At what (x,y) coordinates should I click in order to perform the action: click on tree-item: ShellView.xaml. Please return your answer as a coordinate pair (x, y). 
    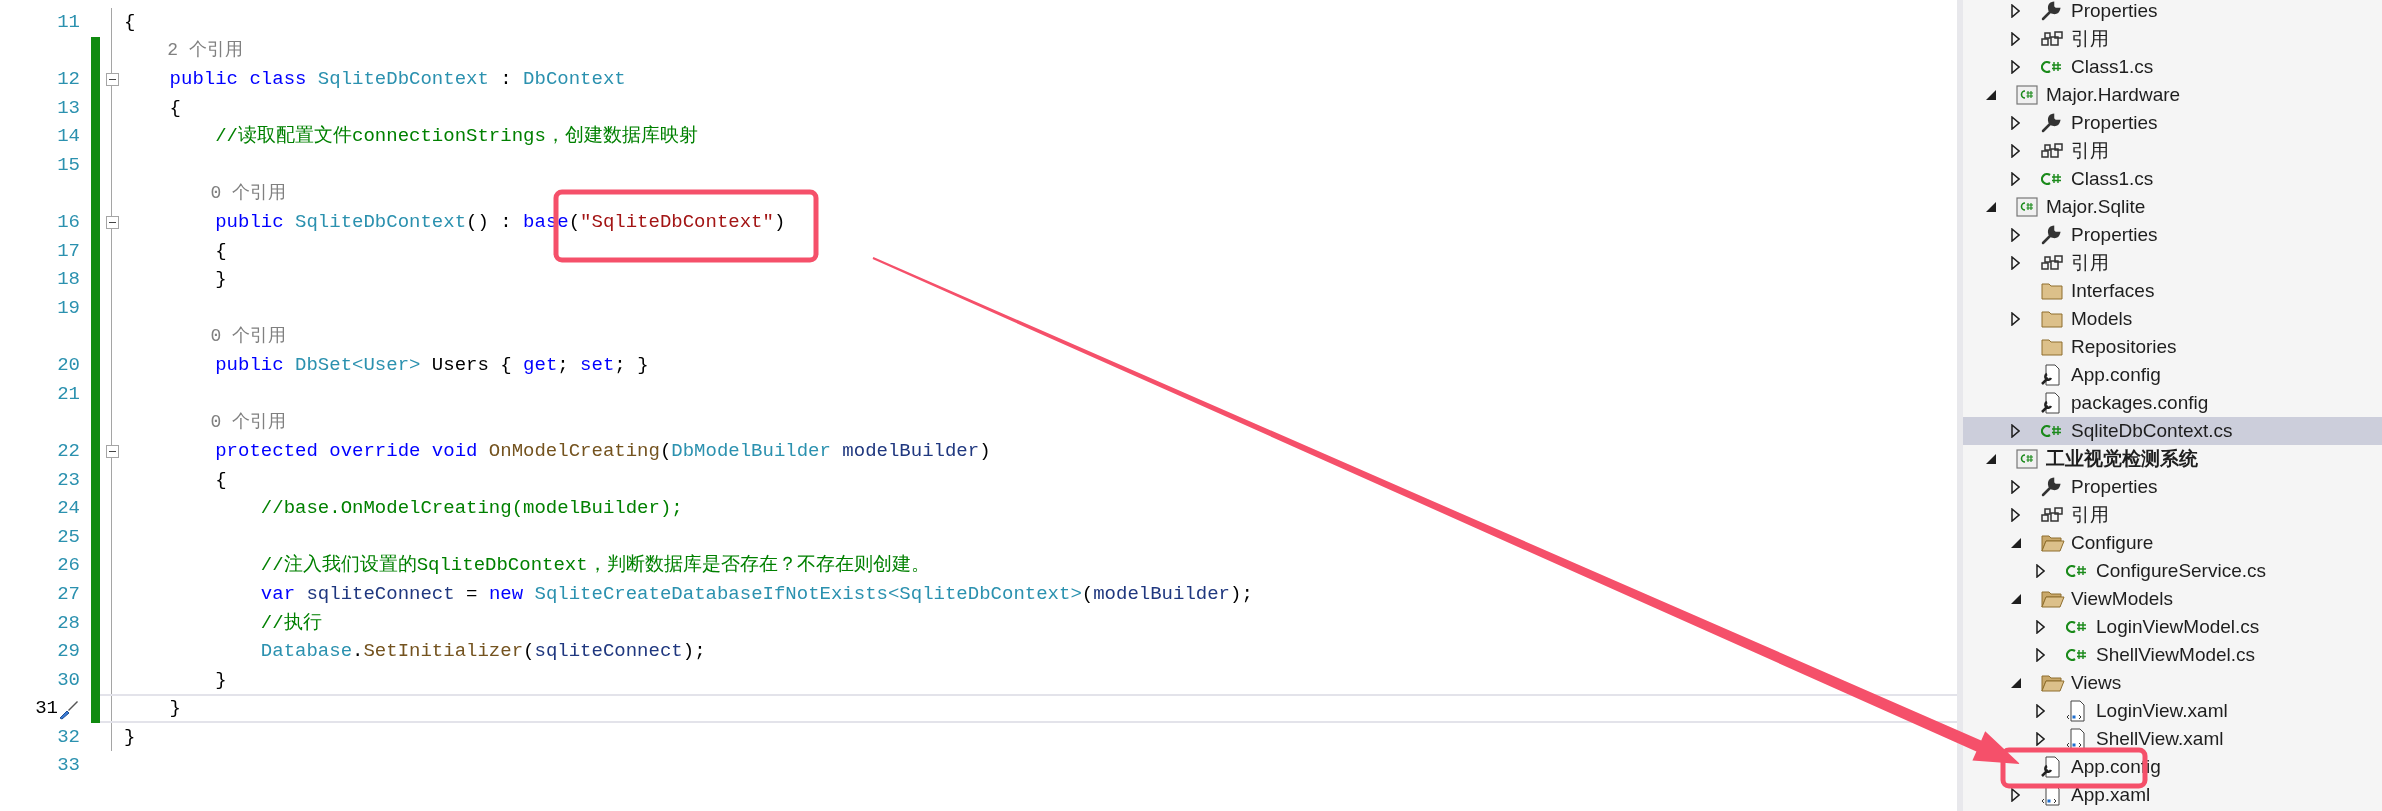
    Looking at the image, I should click on (2172, 739).